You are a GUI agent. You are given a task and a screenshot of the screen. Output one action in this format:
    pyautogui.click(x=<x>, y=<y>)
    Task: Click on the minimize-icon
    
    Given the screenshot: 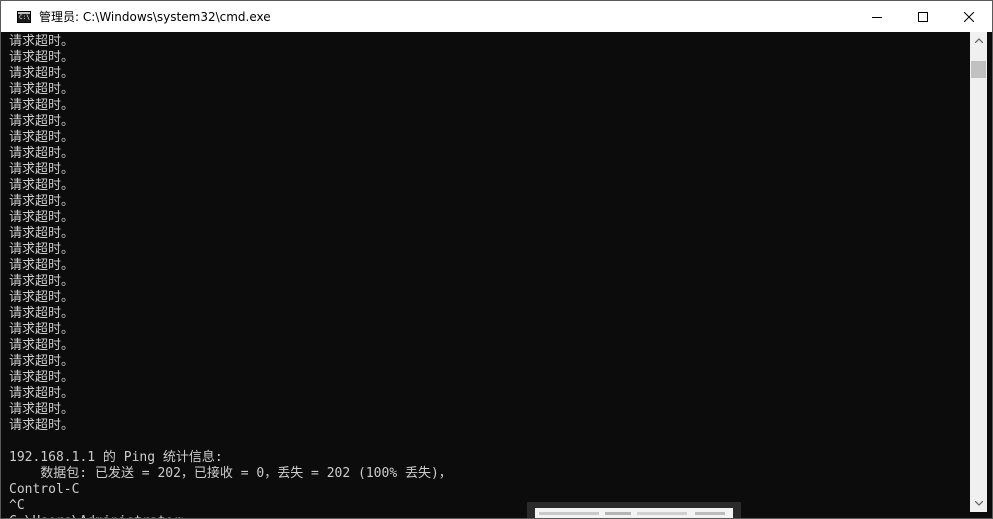 What is the action you would take?
    pyautogui.click(x=877, y=17)
    